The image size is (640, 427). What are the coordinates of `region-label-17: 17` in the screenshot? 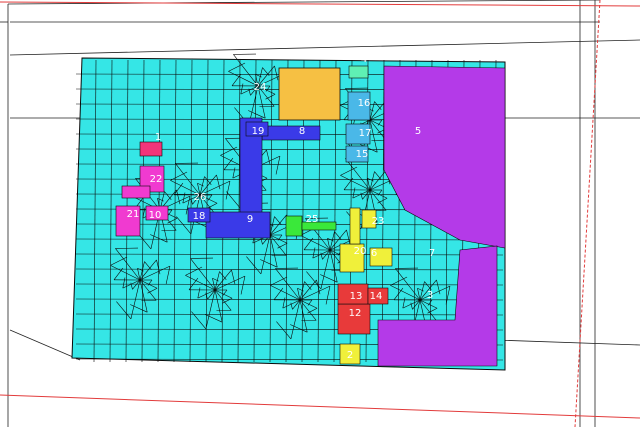 It's located at (365, 133).